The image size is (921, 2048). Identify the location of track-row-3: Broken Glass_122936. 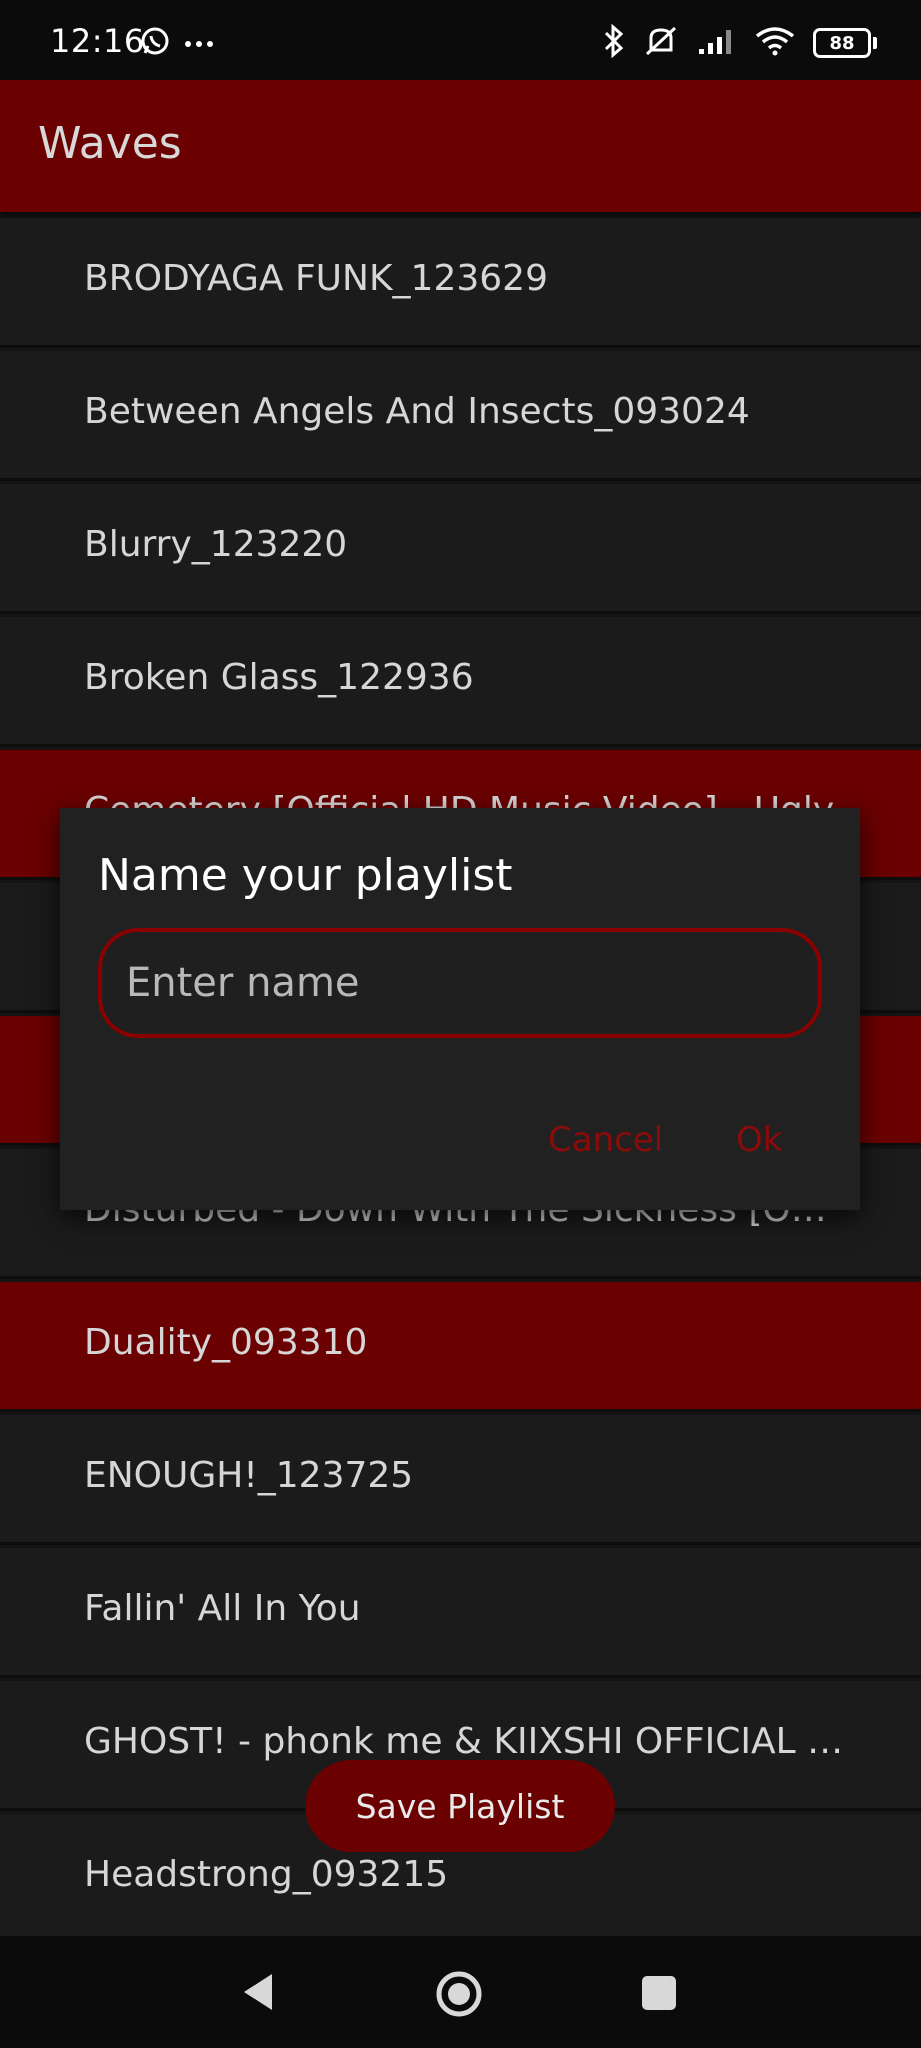
(460, 682).